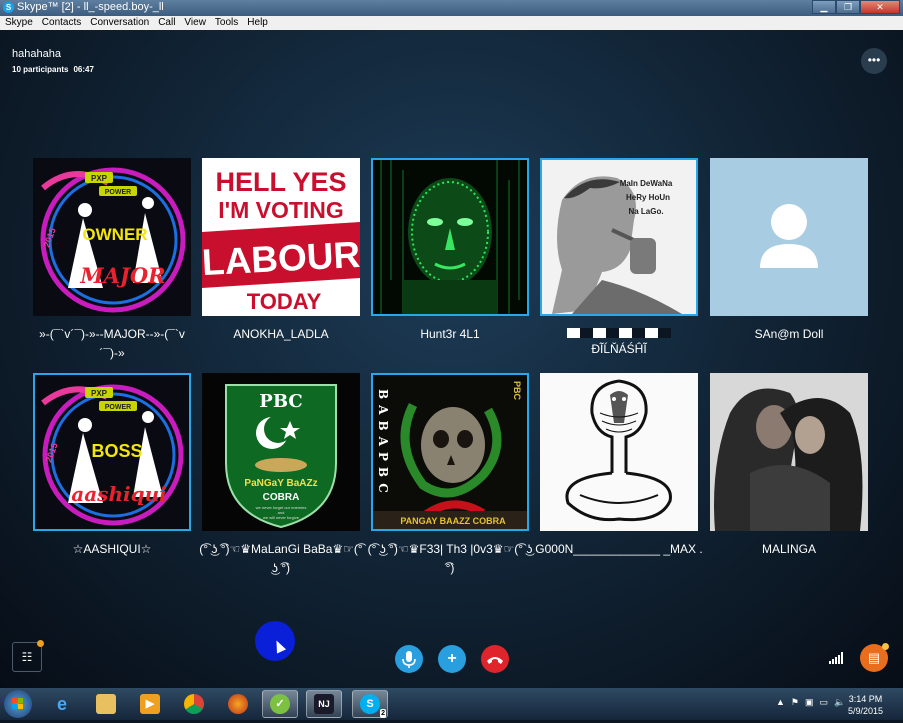 Image resolution: width=903 pixels, height=723 pixels. I want to click on skull-snake-poster: BABAPBC PBC PANGAY BAAZZ COBRA, so click(450, 452).